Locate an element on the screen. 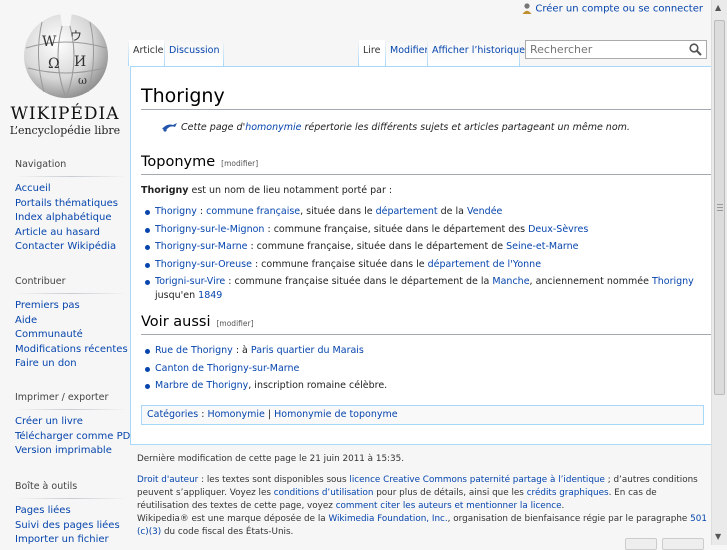  globe-logo-icon: W ウ Ω И ω is located at coordinates (66, 55).